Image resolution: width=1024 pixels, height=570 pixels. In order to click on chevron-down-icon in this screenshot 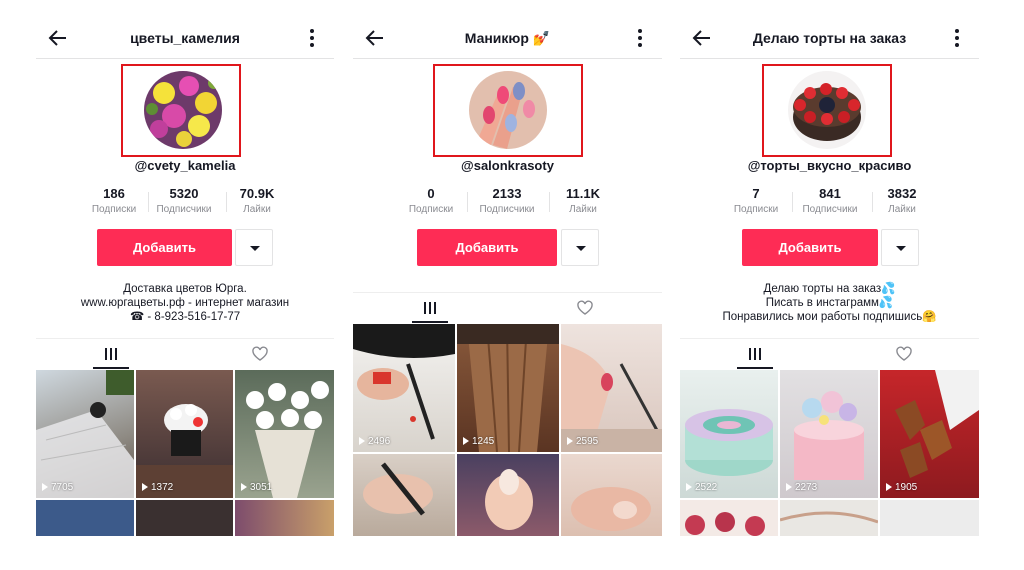, I will do `click(255, 248)`.